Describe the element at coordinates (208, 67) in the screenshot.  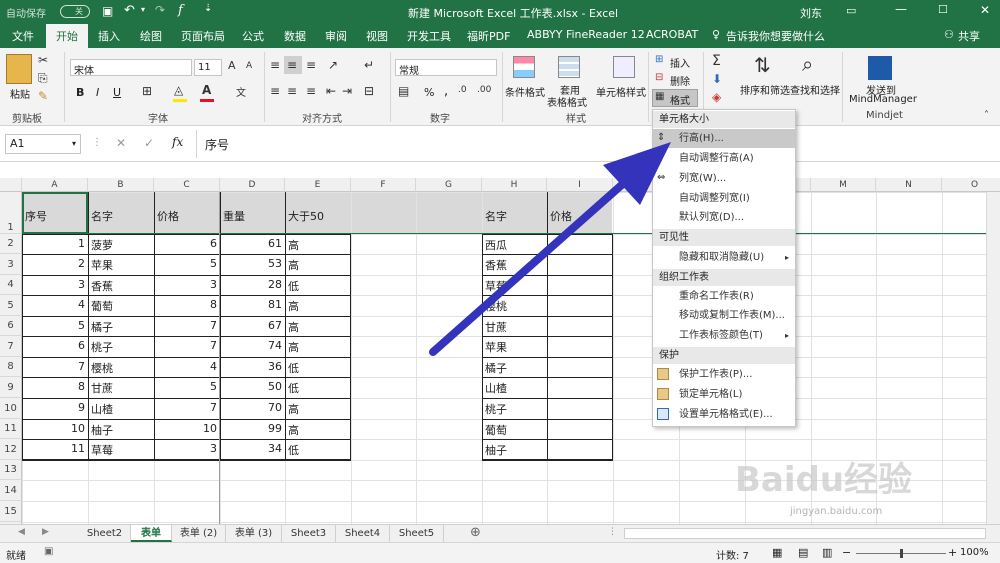
I see `font-size-select: 11` at that location.